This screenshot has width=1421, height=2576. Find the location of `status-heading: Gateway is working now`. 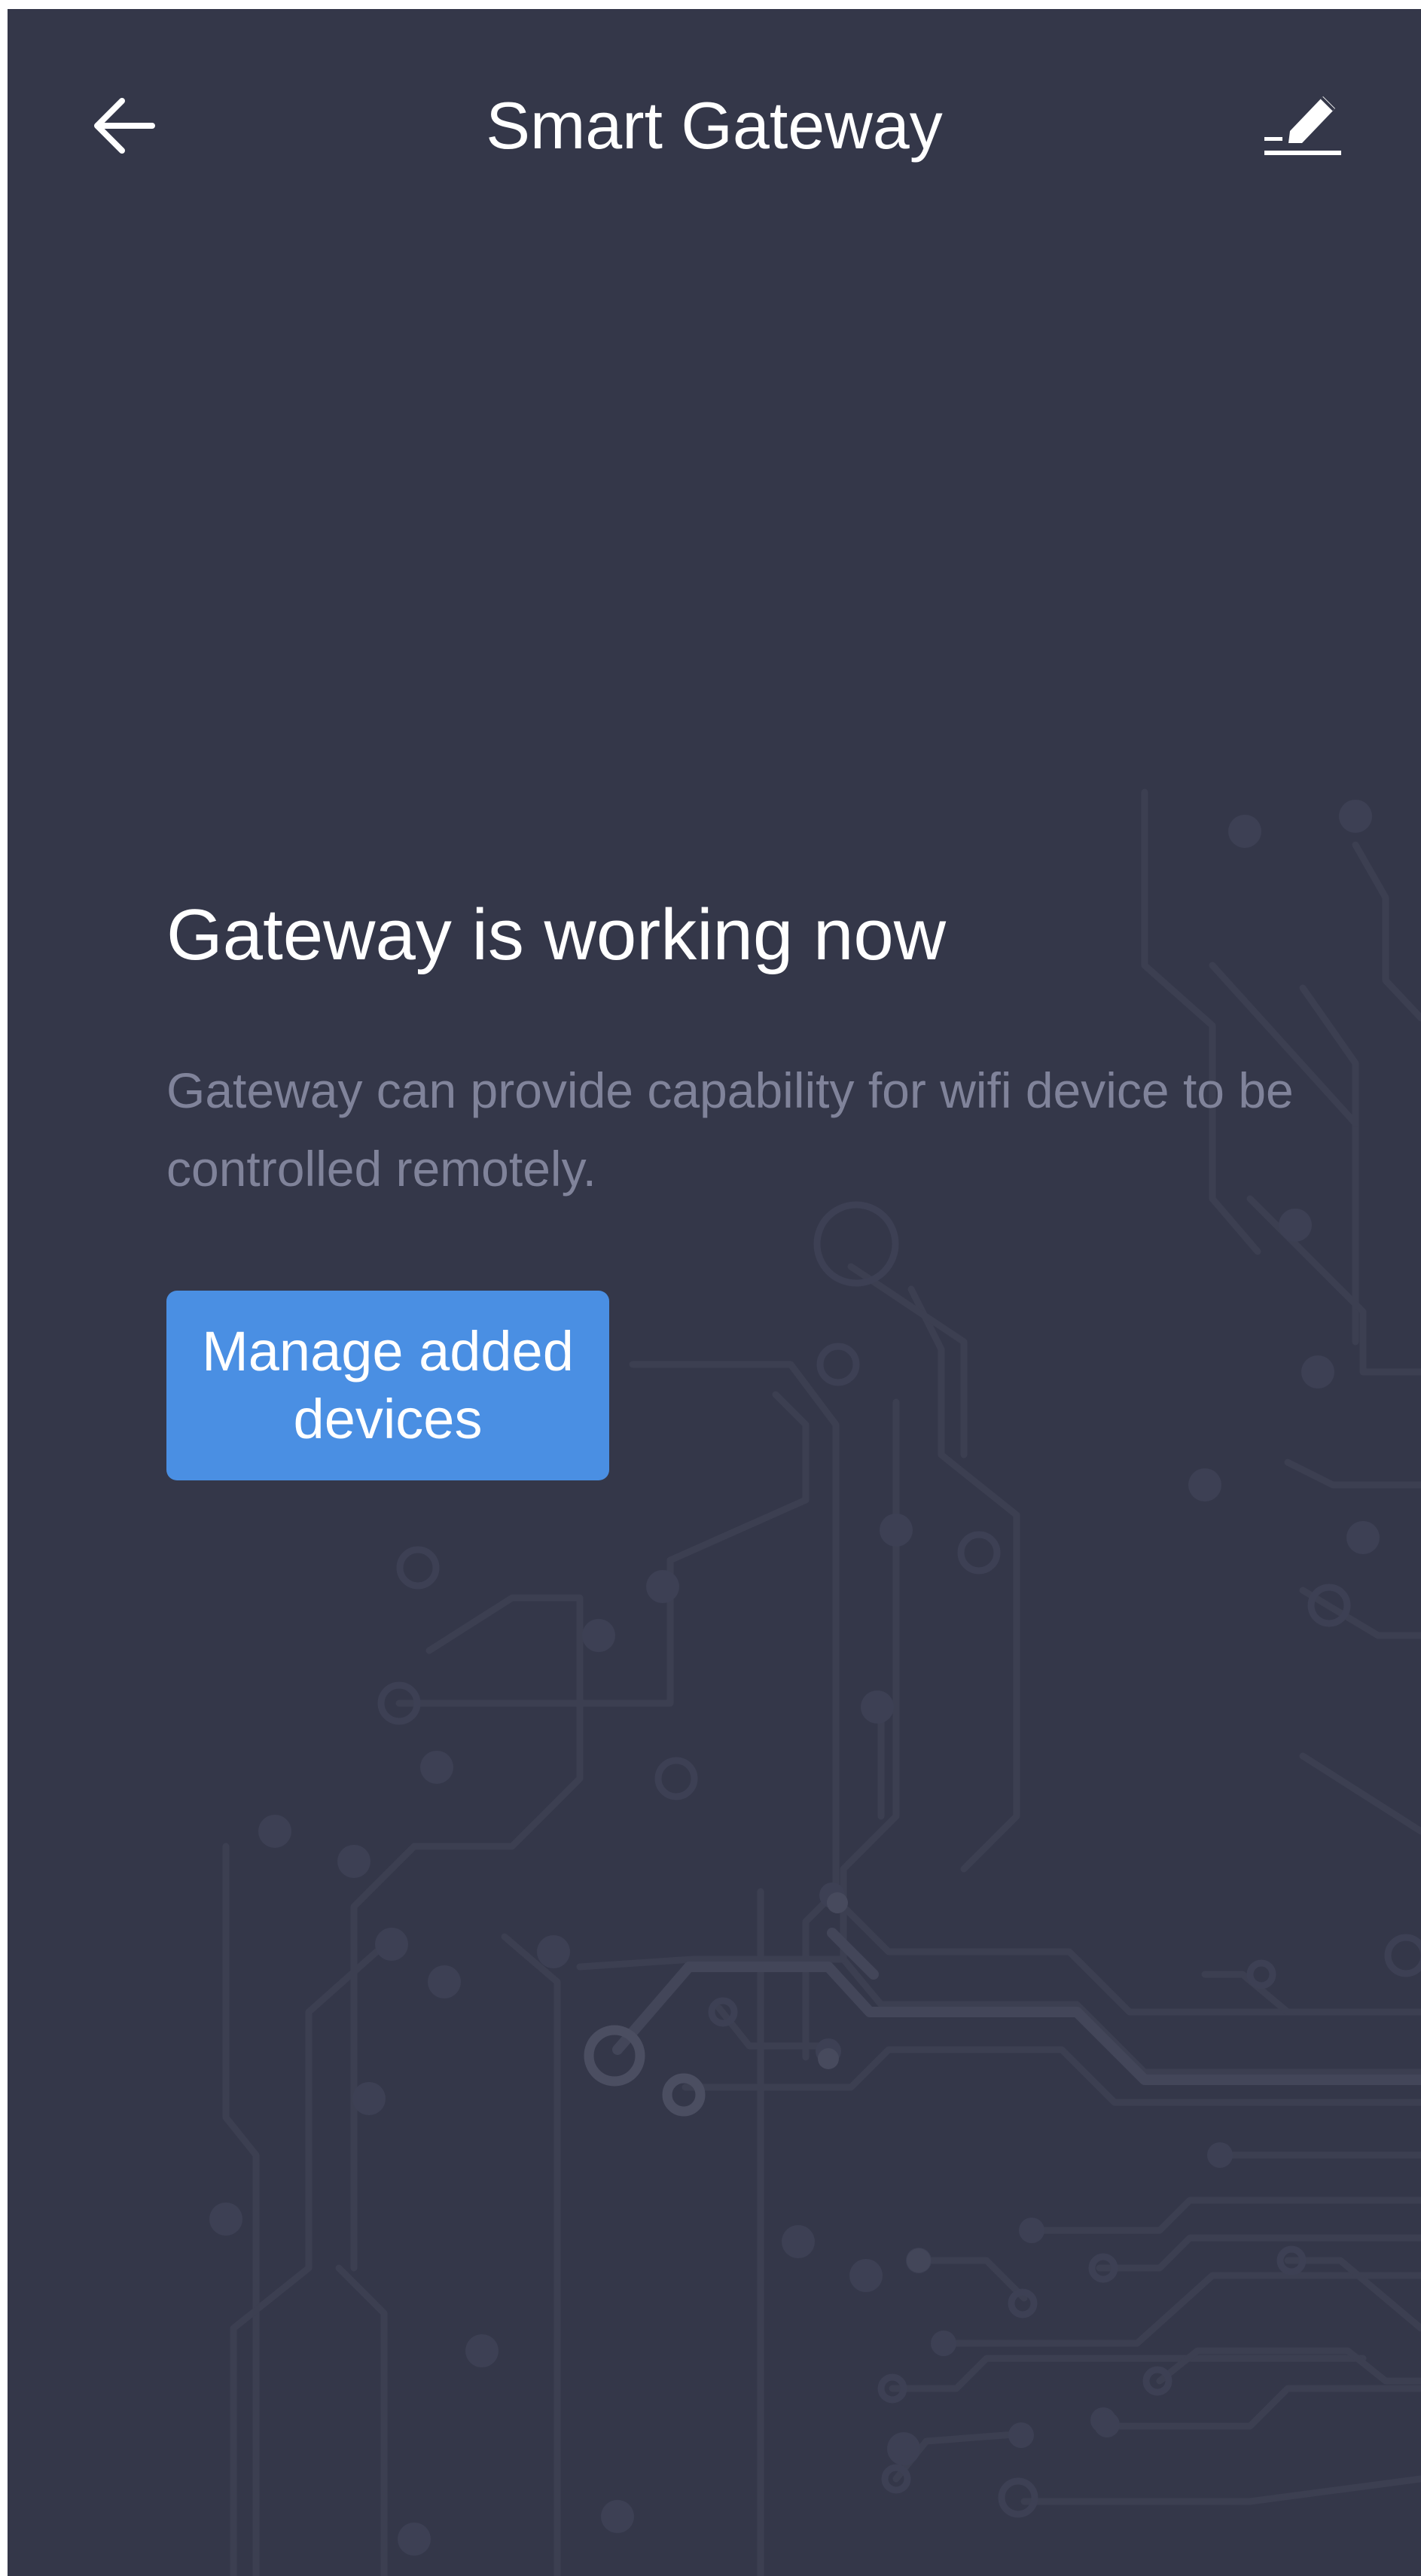

status-heading: Gateway is working now is located at coordinates (556, 935).